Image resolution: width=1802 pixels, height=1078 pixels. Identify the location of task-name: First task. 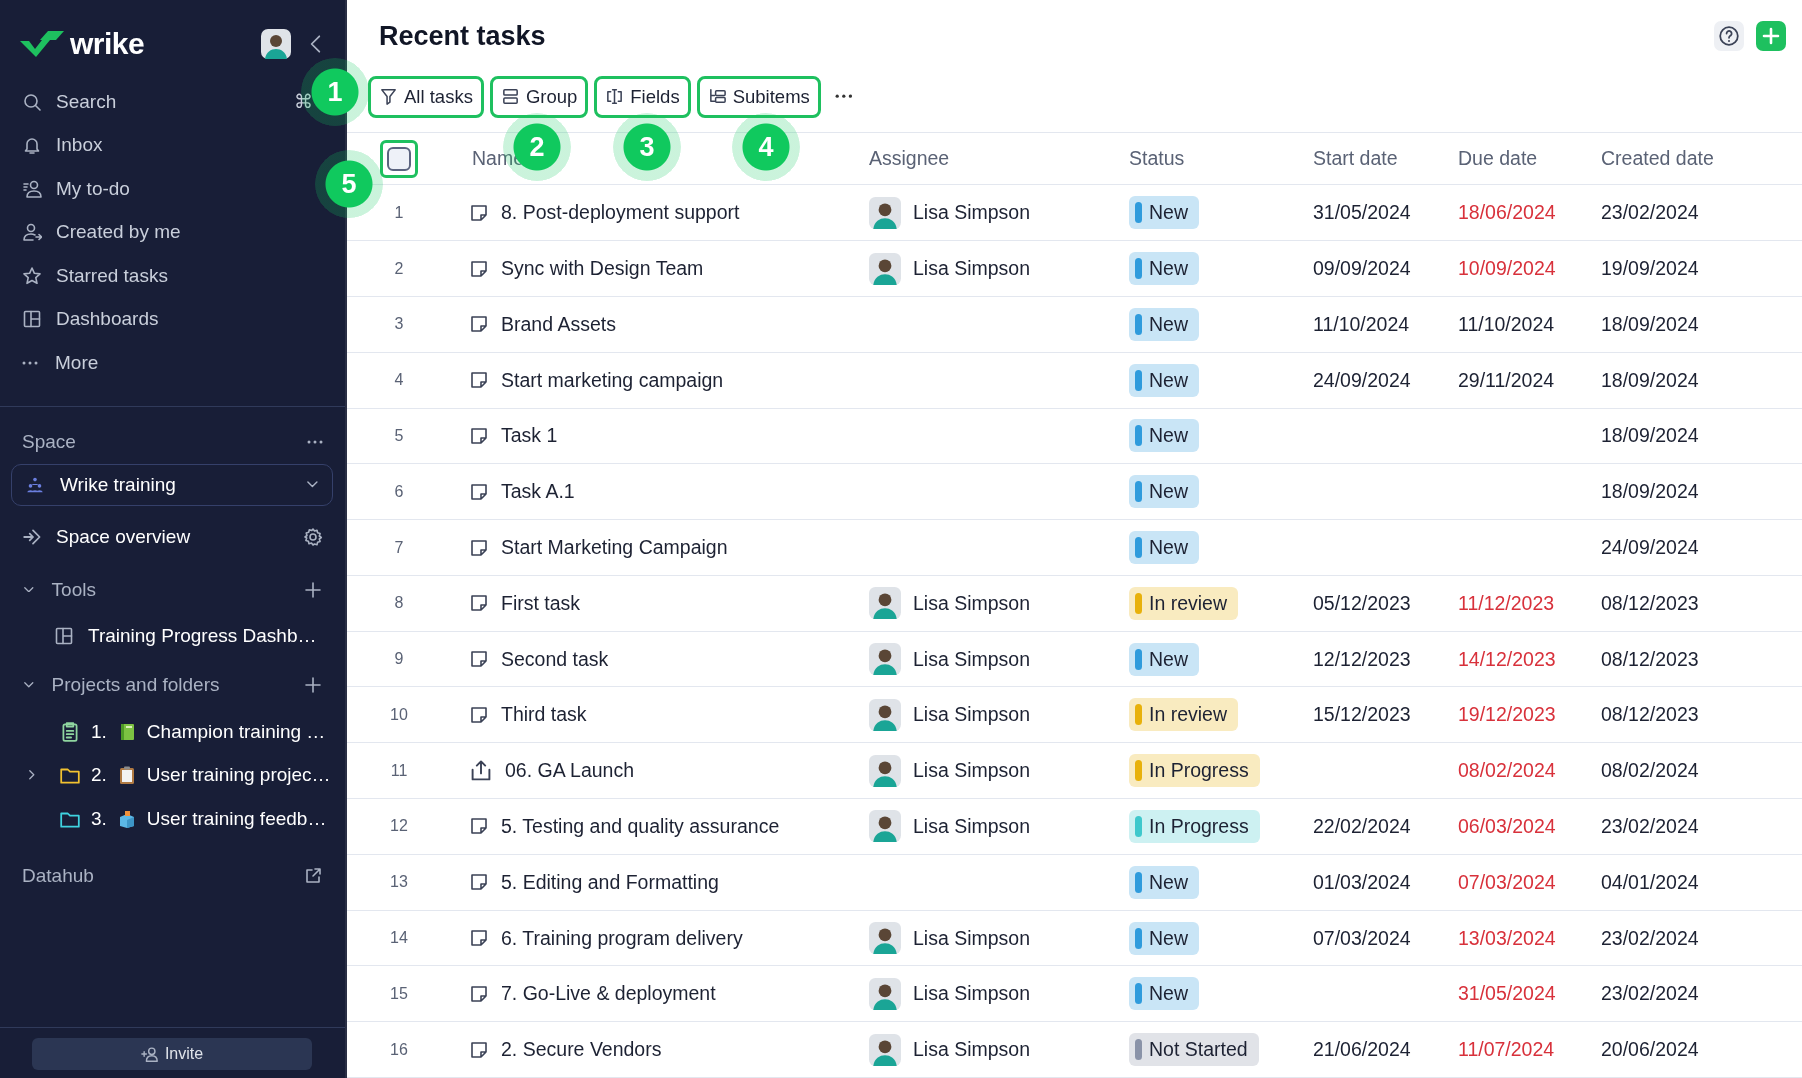
(541, 603).